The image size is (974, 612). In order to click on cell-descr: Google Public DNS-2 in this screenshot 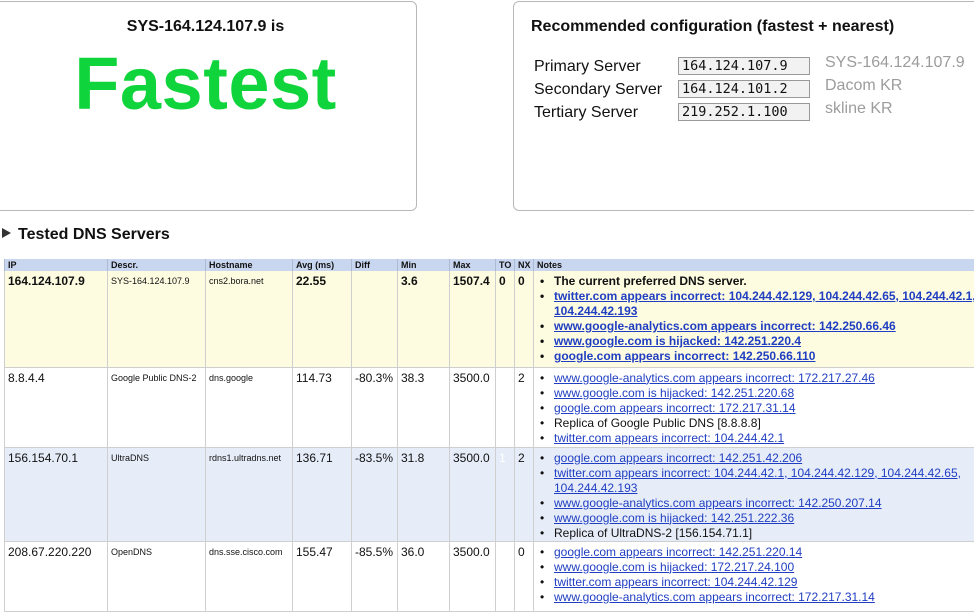, I will do `click(157, 407)`.